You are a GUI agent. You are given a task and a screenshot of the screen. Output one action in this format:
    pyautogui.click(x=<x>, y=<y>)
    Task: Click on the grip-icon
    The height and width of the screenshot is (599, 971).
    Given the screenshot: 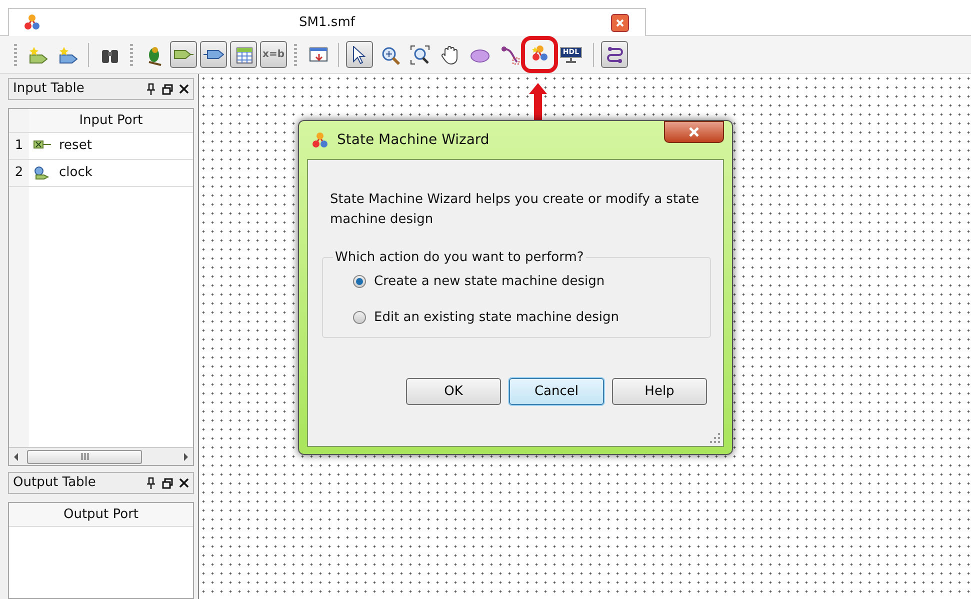 What is the action you would take?
    pyautogui.click(x=85, y=456)
    